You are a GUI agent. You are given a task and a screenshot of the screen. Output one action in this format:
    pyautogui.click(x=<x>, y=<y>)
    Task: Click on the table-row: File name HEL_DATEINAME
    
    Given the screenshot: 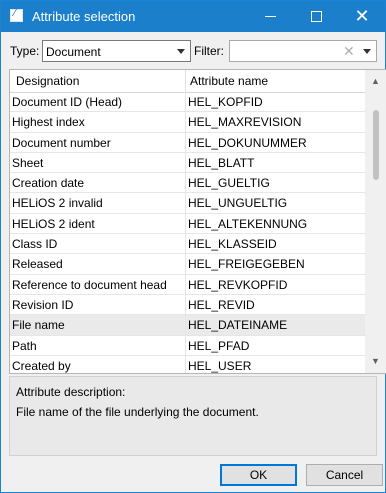 What is the action you would take?
    pyautogui.click(x=187, y=325)
    